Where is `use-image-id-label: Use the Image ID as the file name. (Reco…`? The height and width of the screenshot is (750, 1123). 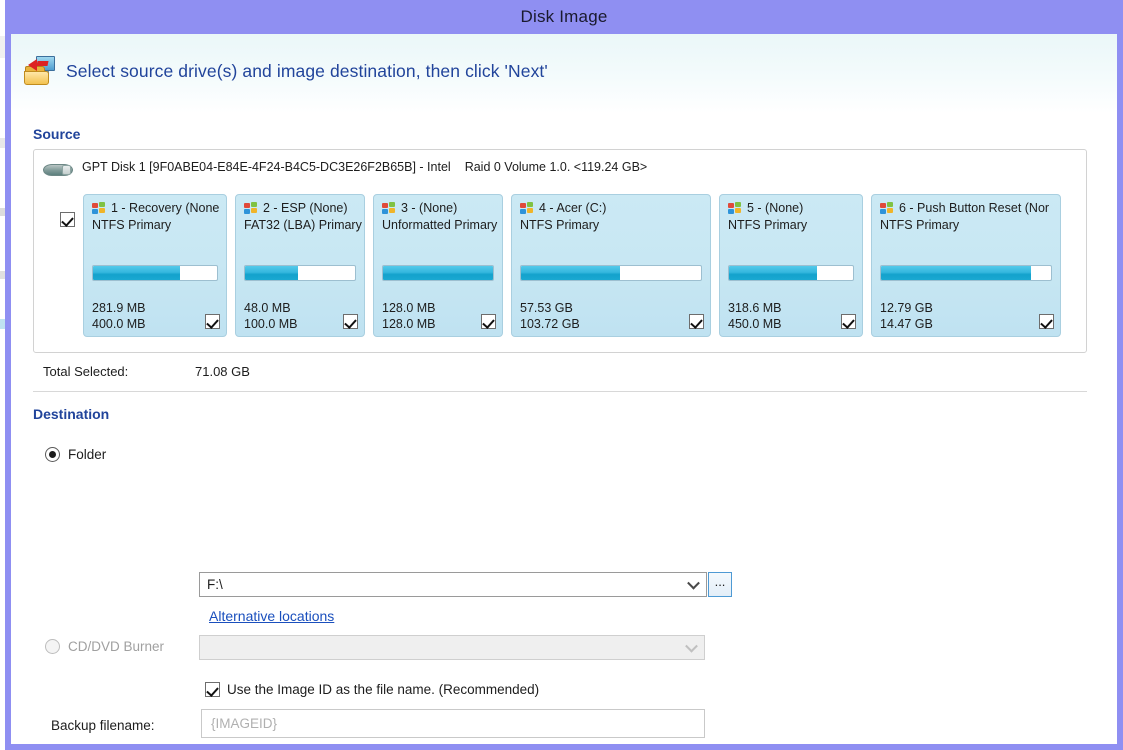 use-image-id-label: Use the Image ID as the file name. (Reco… is located at coordinates (383, 689).